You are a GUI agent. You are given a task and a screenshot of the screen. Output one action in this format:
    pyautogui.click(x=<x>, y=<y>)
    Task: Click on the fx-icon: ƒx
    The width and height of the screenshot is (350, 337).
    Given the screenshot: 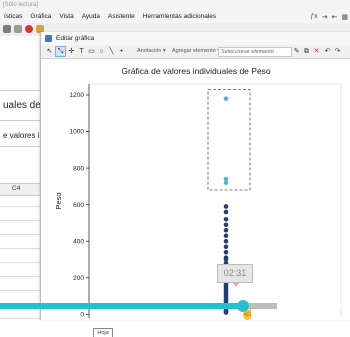 What is the action you would take?
    pyautogui.click(x=313, y=16)
    